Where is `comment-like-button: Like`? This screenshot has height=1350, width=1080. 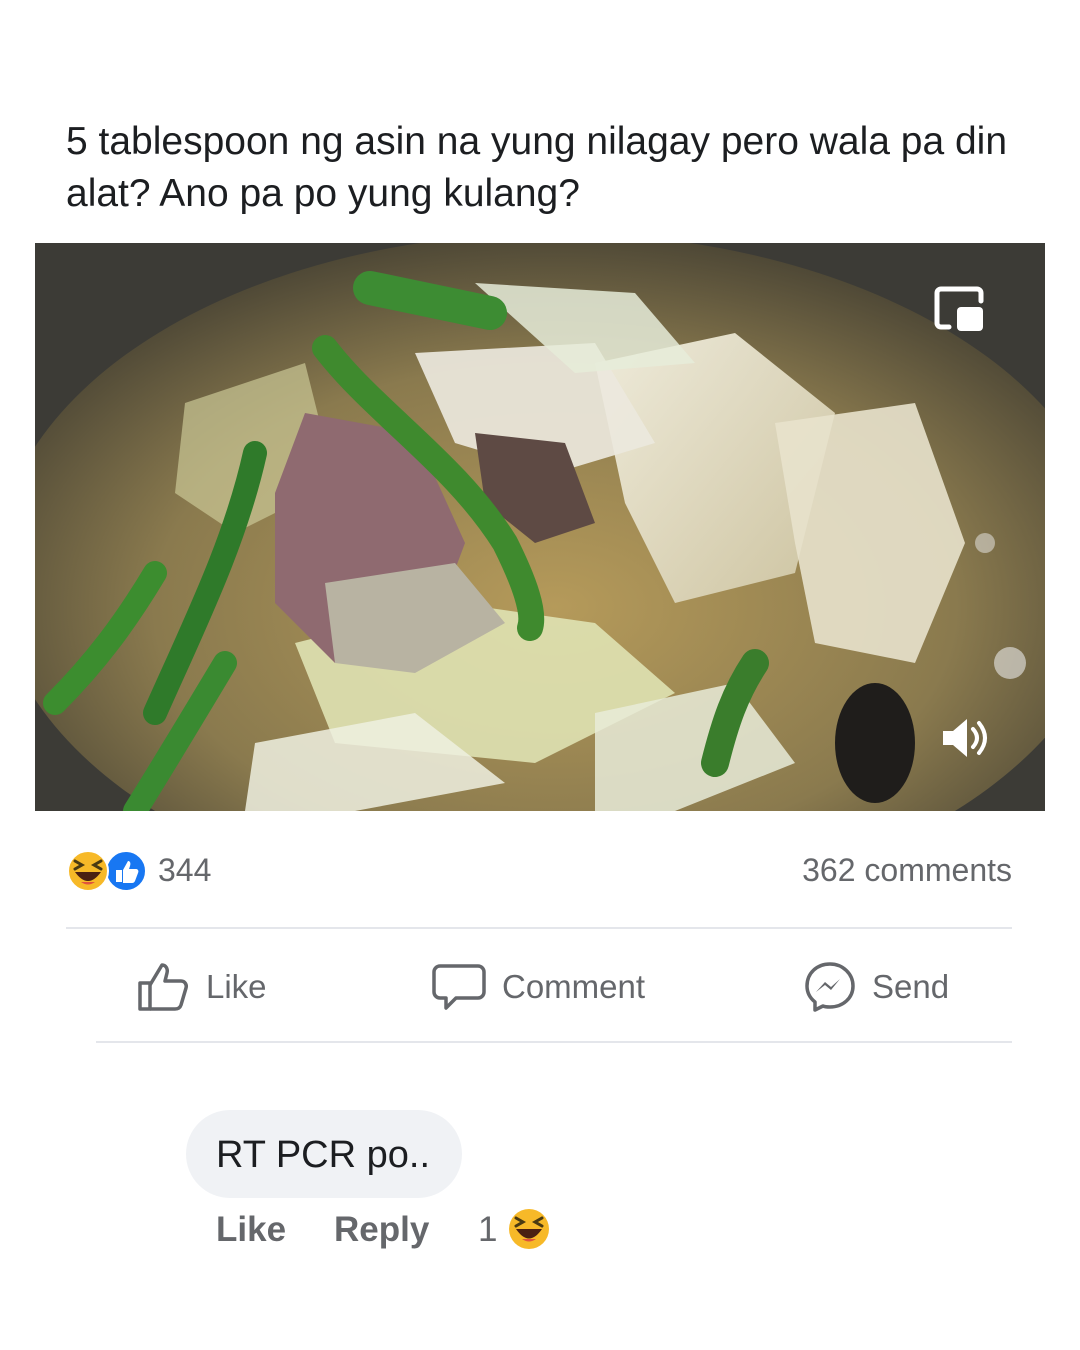 comment-like-button: Like is located at coordinates (251, 1230).